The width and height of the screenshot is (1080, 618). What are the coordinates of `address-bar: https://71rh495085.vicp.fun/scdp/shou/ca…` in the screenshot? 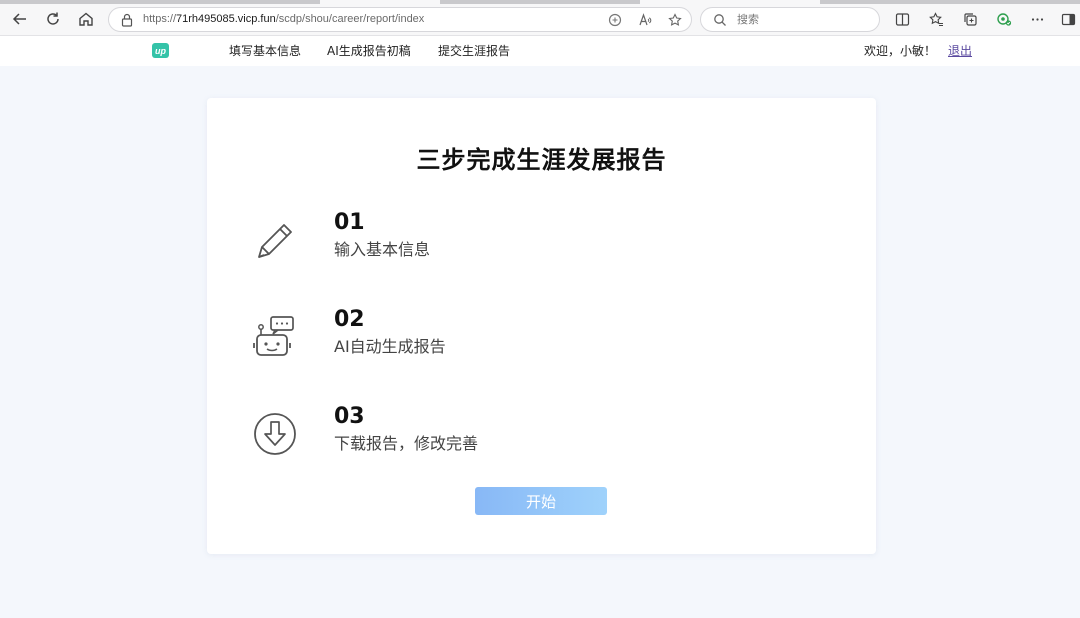 It's located at (400, 19).